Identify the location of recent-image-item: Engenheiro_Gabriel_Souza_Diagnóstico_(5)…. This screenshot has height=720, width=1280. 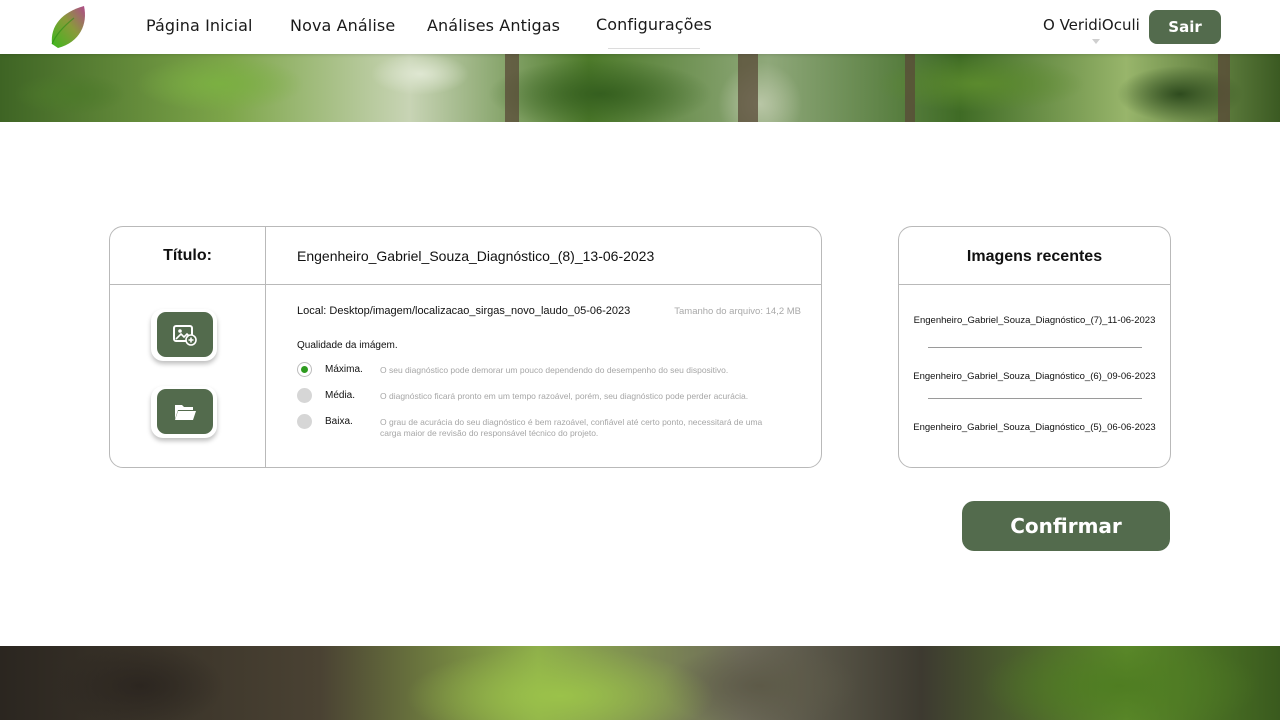
(1034, 427).